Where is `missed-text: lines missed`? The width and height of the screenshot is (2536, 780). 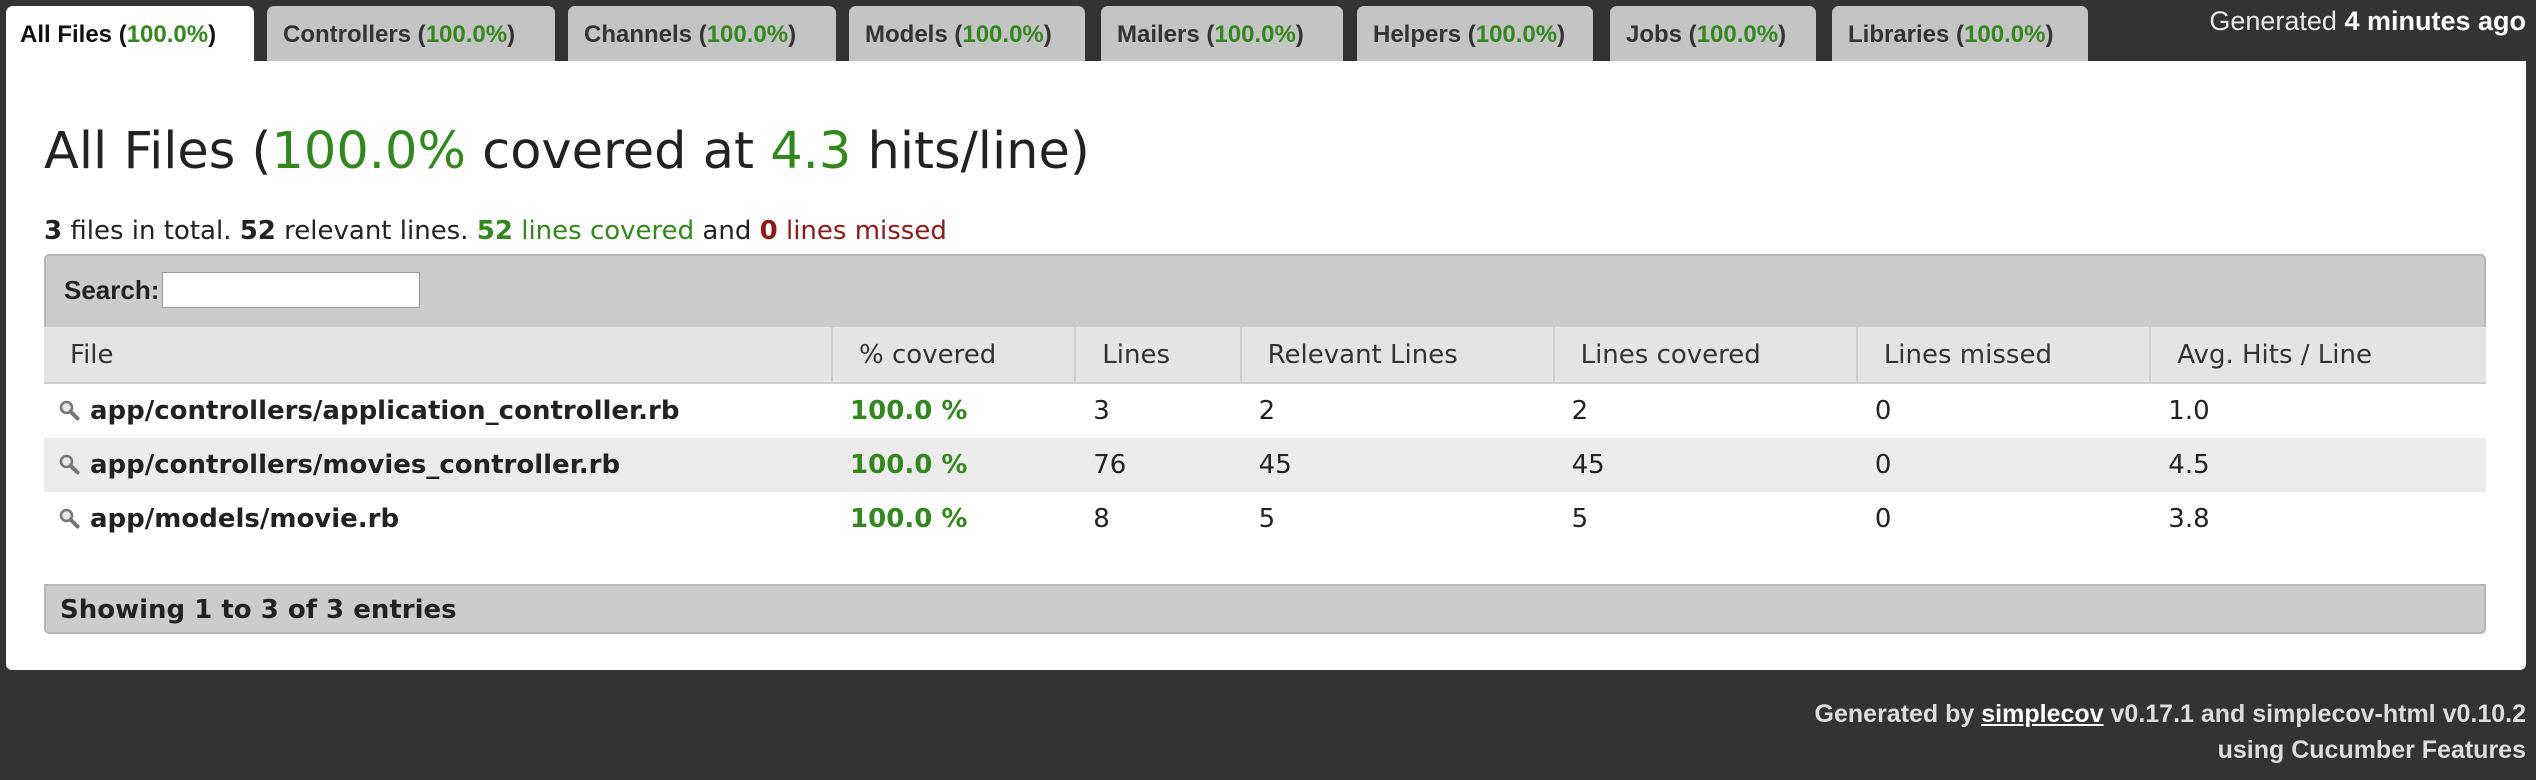 missed-text: lines missed is located at coordinates (862, 231).